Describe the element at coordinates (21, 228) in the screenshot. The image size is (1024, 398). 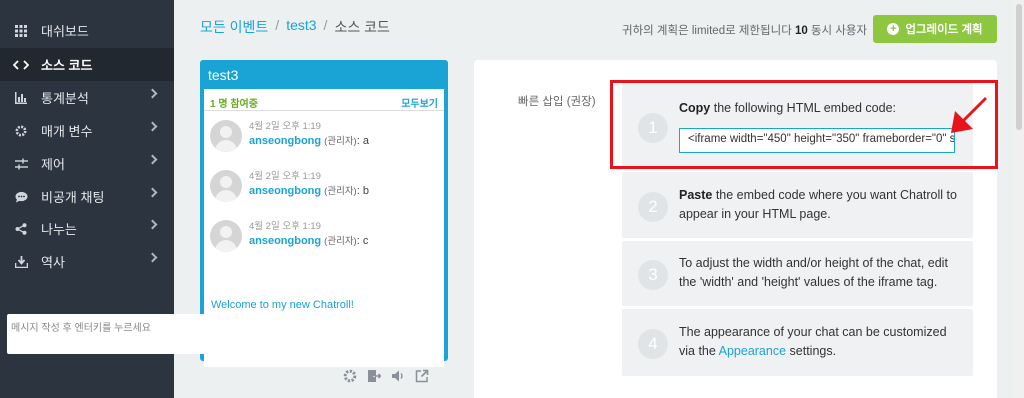
I see `share-icon` at that location.